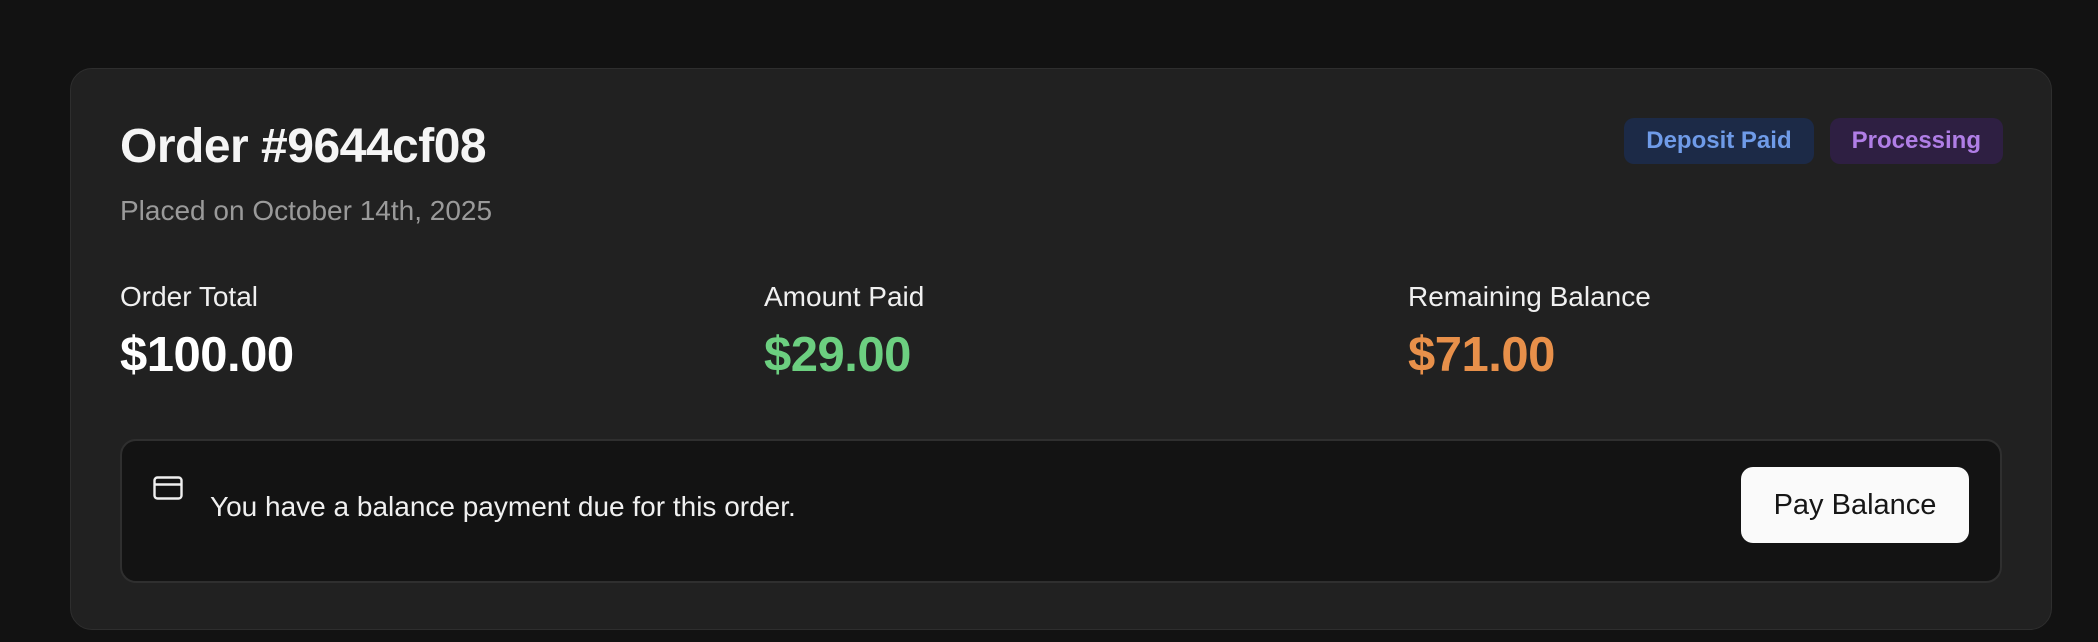 The height and width of the screenshot is (642, 2098). I want to click on status-badges: Deposit Paid Processing, so click(1813, 141).